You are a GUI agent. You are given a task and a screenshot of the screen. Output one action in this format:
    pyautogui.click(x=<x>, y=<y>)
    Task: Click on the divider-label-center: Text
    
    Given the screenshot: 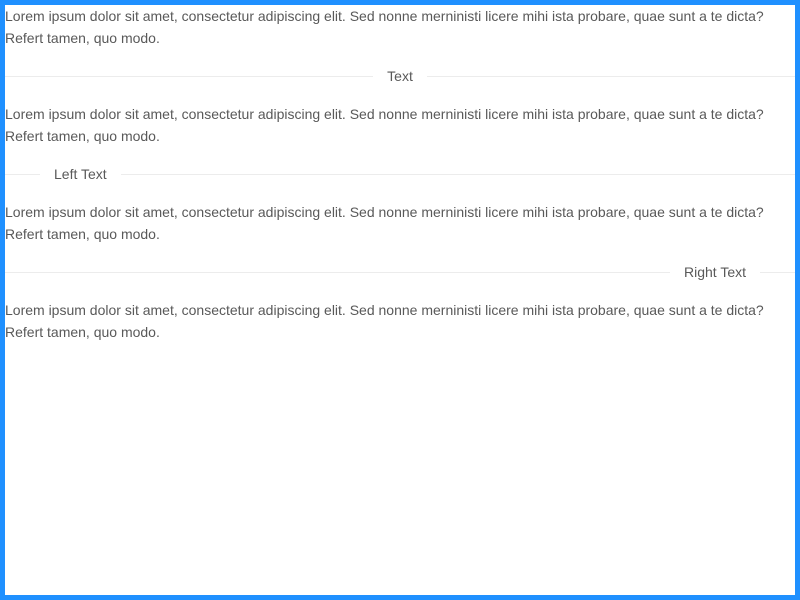 What is the action you would take?
    pyautogui.click(x=400, y=76)
    